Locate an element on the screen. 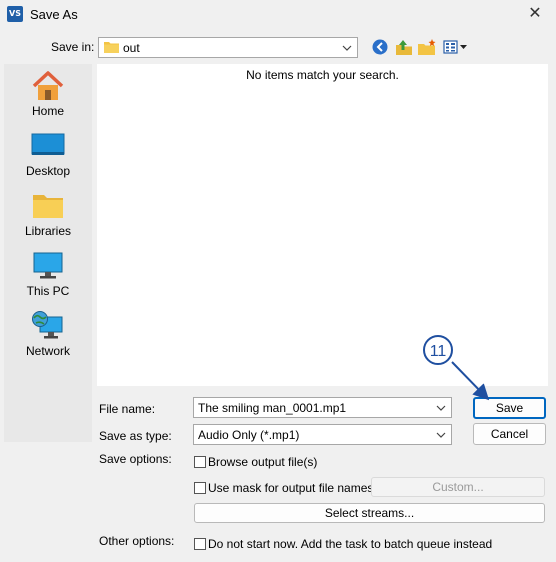  place-home: Home is located at coordinates (48, 94).